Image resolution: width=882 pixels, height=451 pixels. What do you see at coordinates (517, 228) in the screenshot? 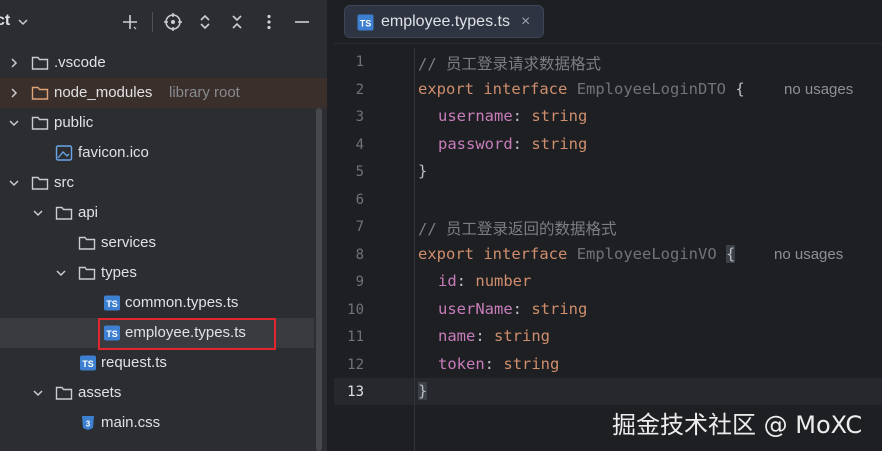
I see `code-line-7: // 员工登录返回的数据格式` at bounding box center [517, 228].